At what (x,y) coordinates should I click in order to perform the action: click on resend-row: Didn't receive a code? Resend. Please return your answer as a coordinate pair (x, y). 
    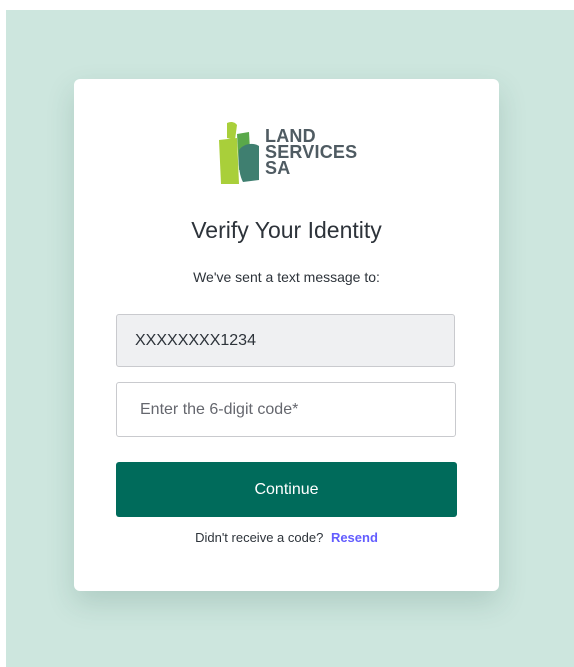
    Looking at the image, I should click on (286, 537).